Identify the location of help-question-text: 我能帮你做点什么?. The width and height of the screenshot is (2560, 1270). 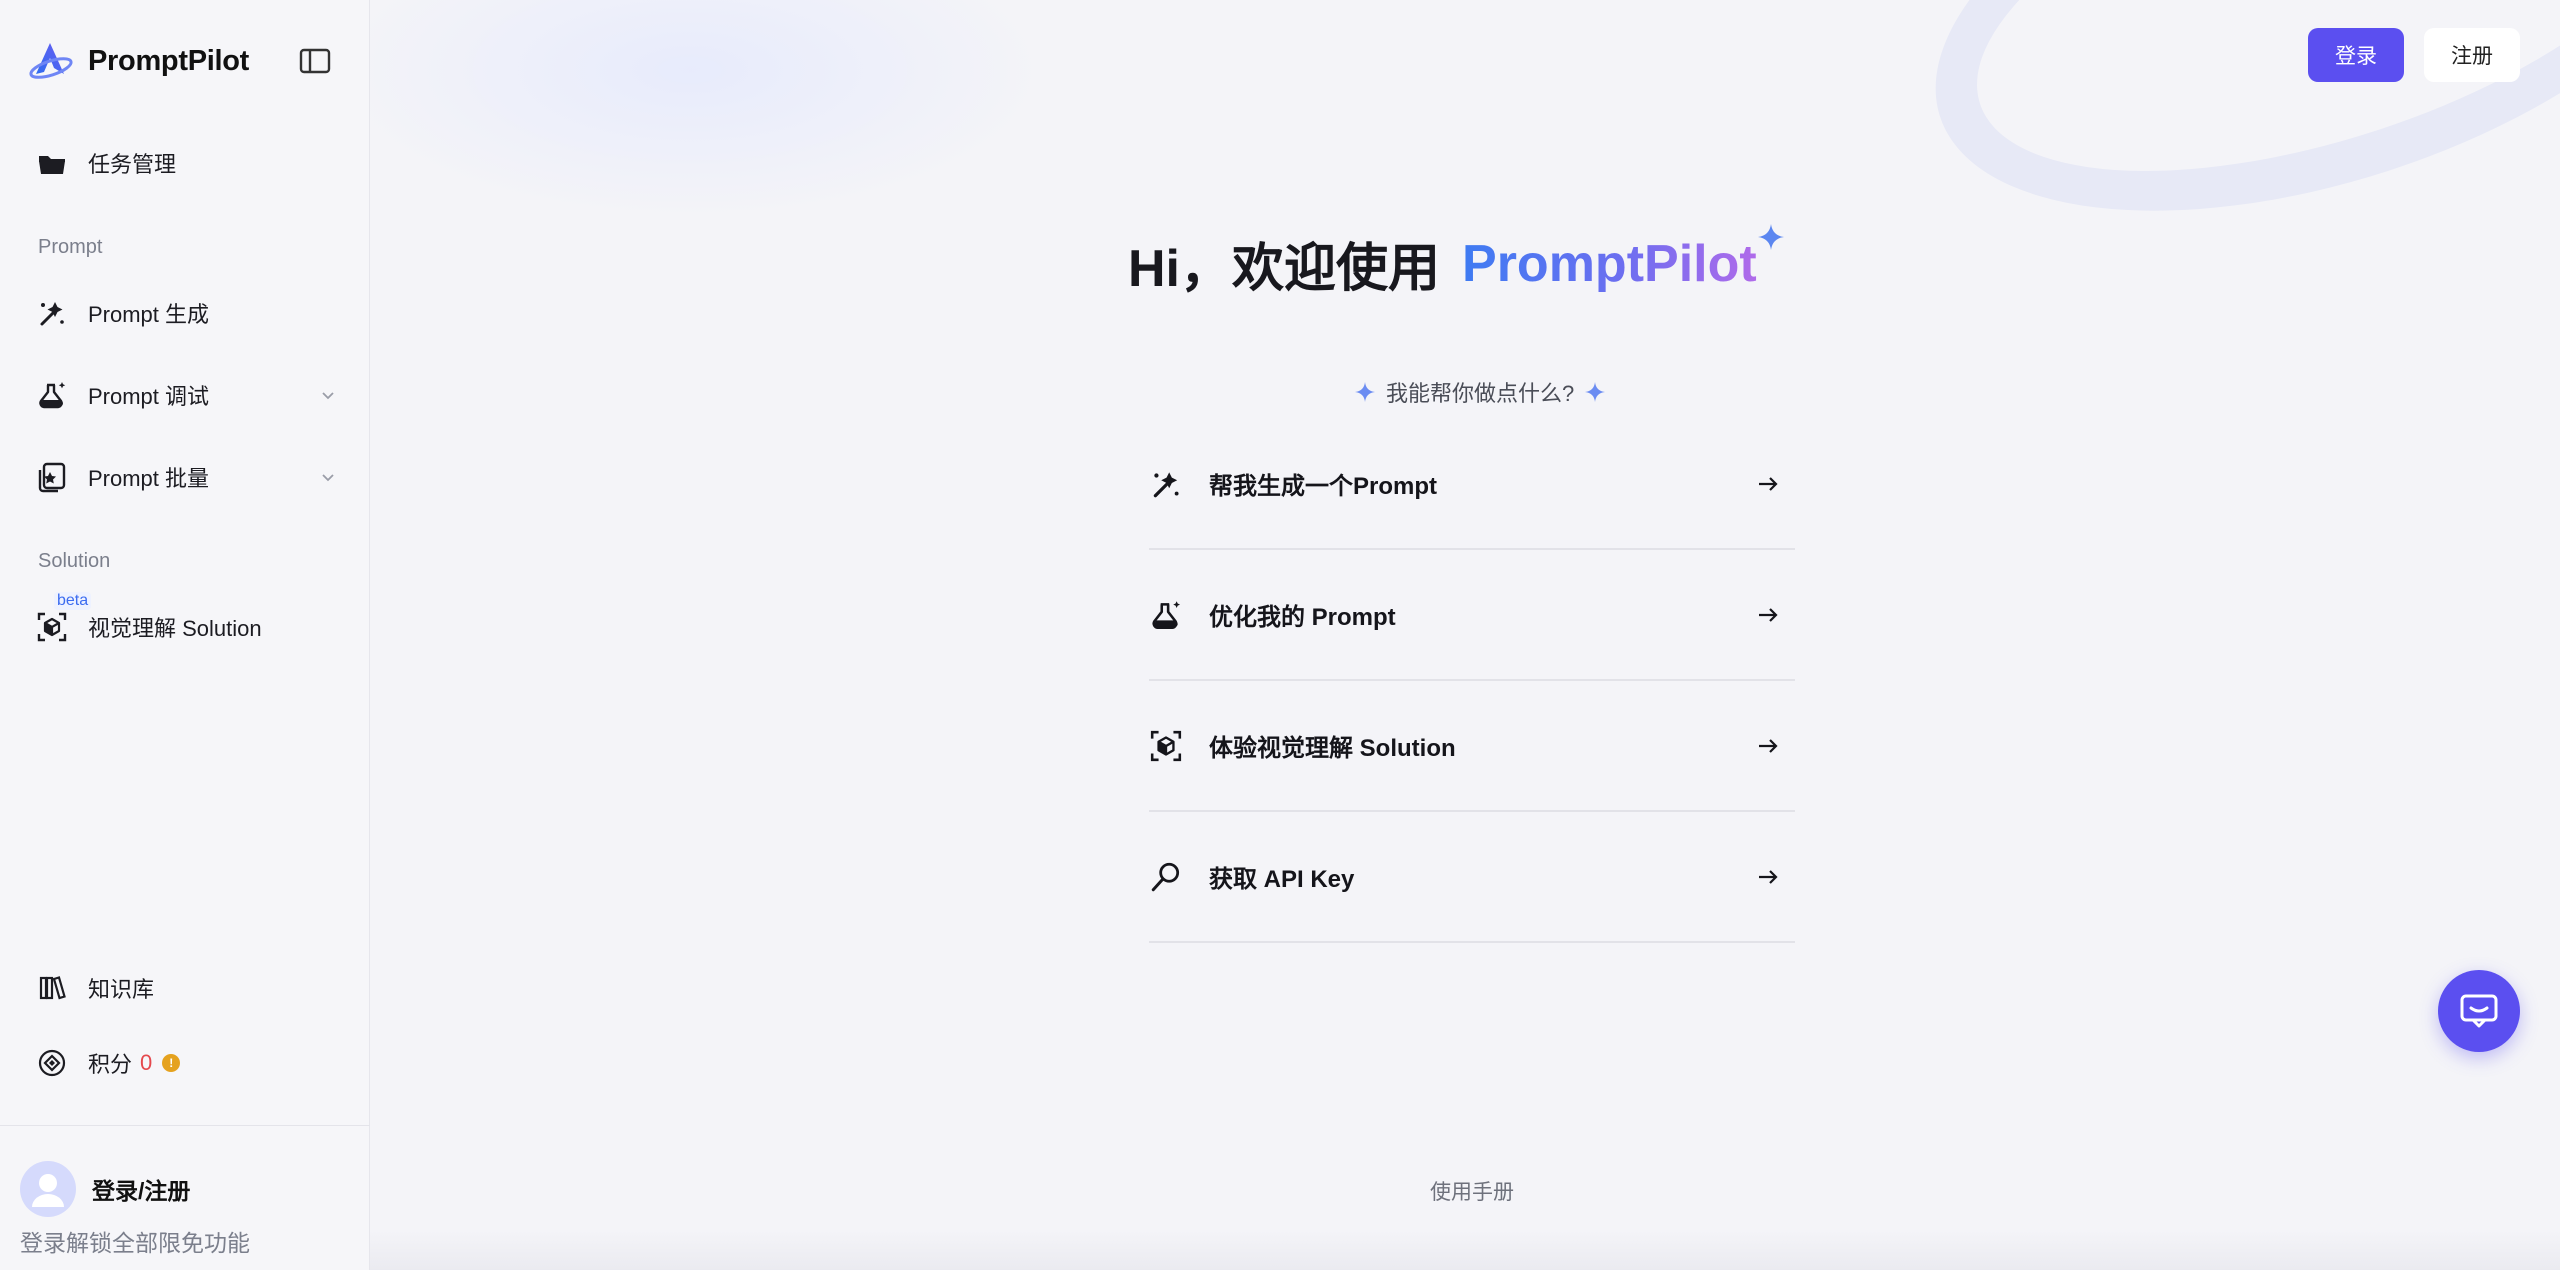
(1480, 393).